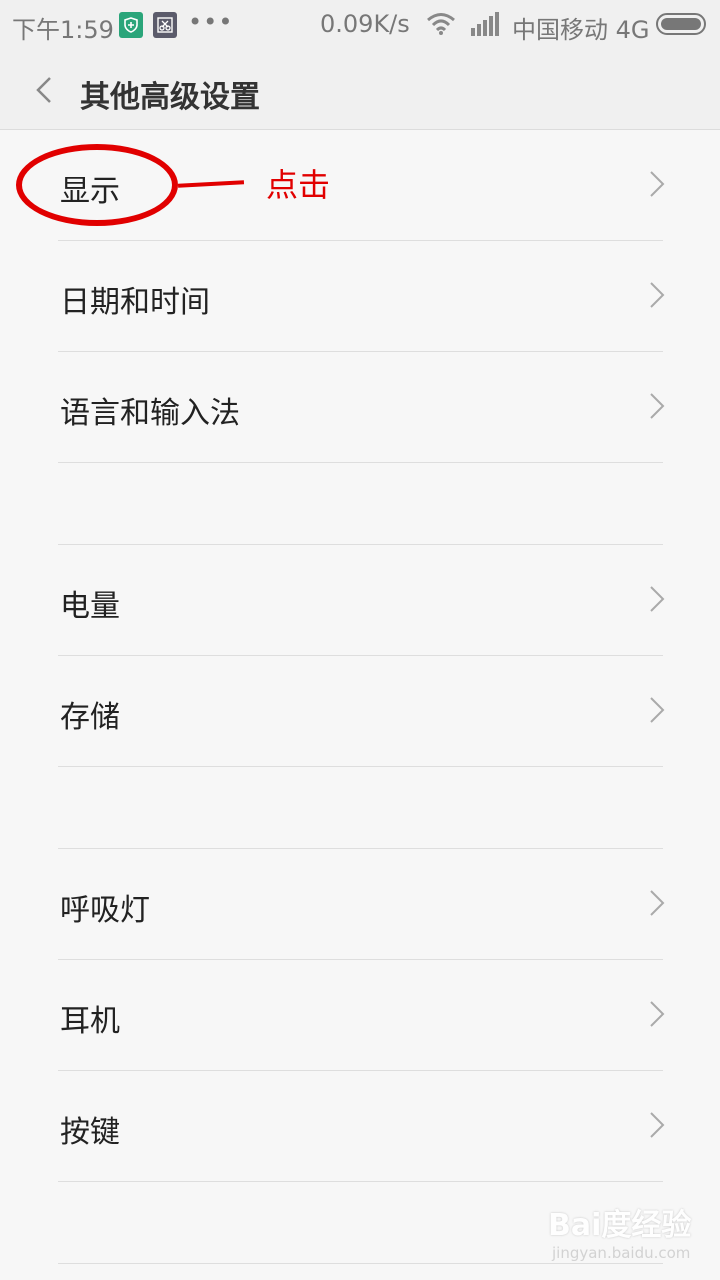 This screenshot has height=1280, width=720. What do you see at coordinates (360, 90) in the screenshot?
I see `app-header: 其他高级设置` at bounding box center [360, 90].